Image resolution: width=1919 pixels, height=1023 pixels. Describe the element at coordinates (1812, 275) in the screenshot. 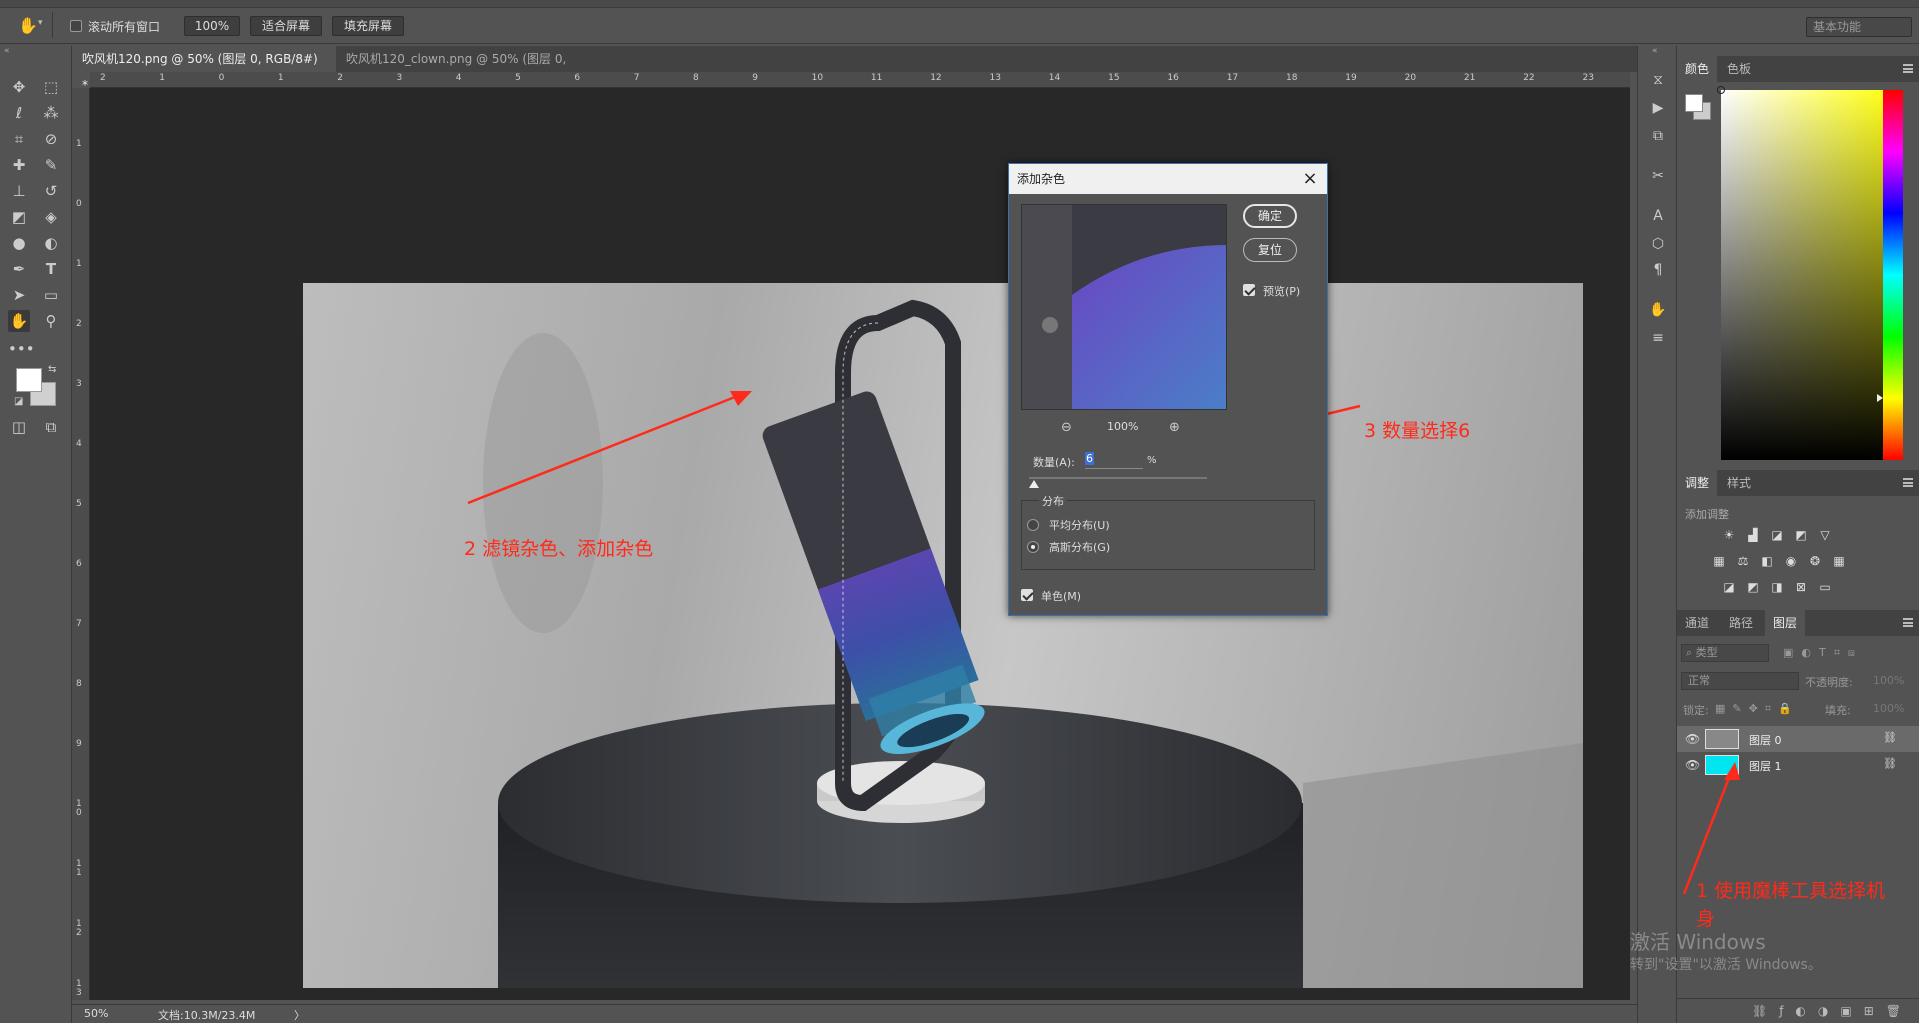

I see `color-field` at that location.